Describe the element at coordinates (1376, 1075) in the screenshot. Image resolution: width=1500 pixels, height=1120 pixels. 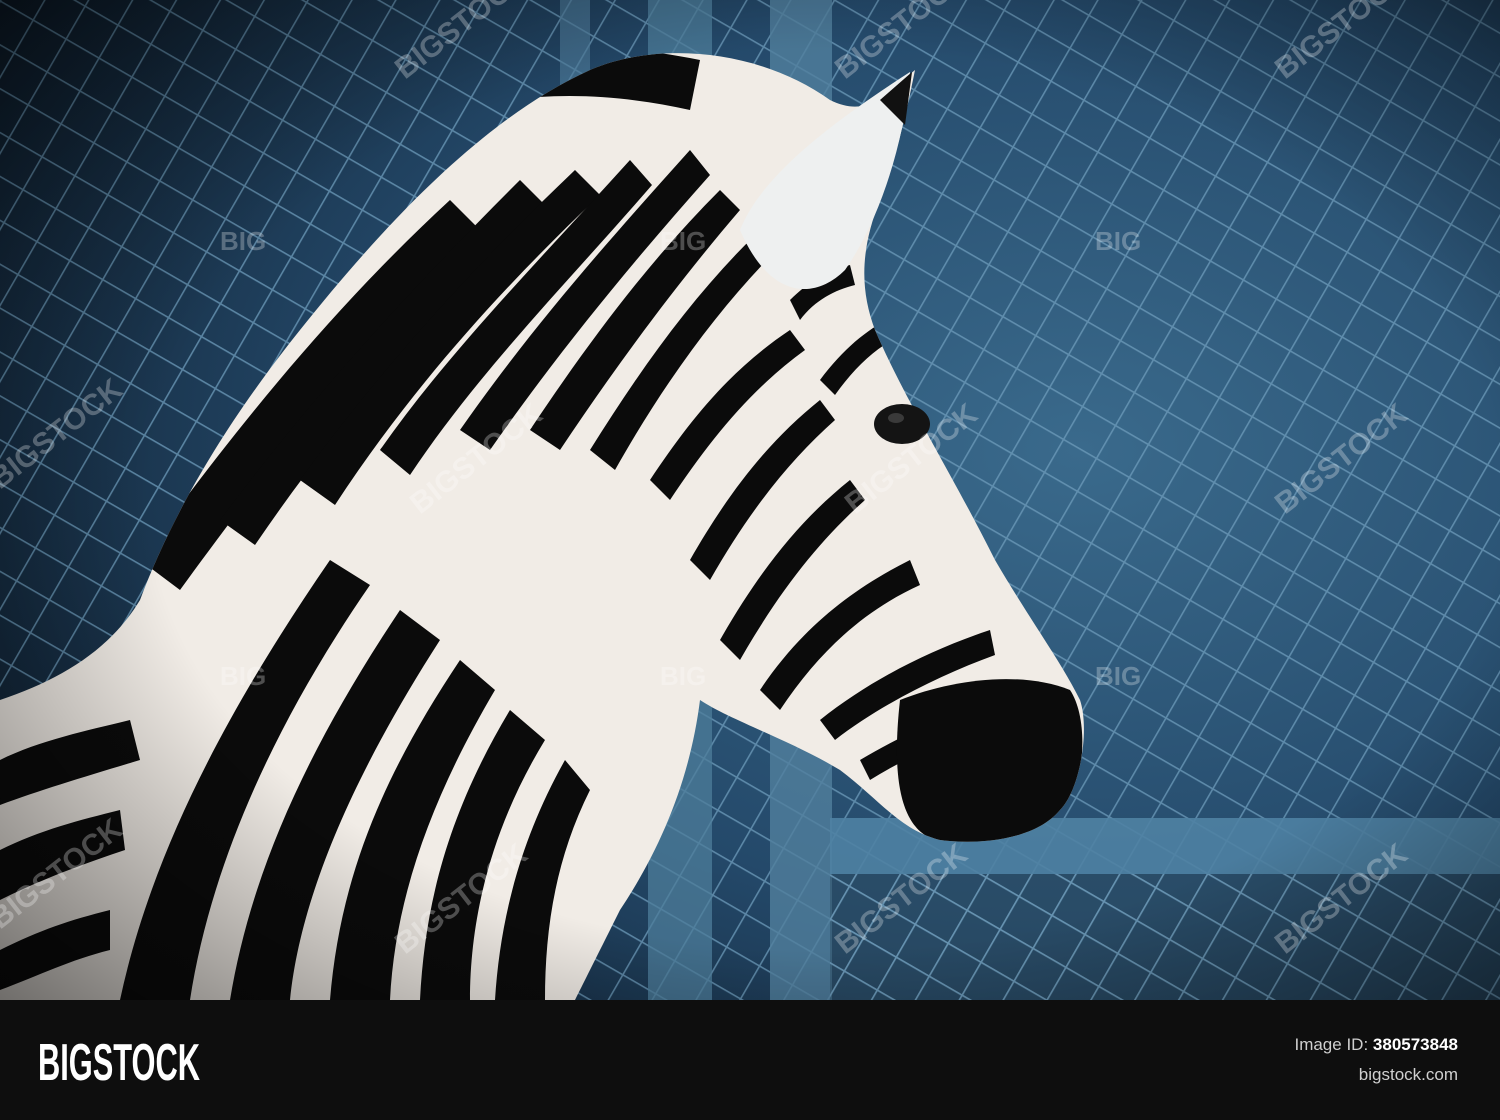
I see `site-link: bigstock.com` at that location.